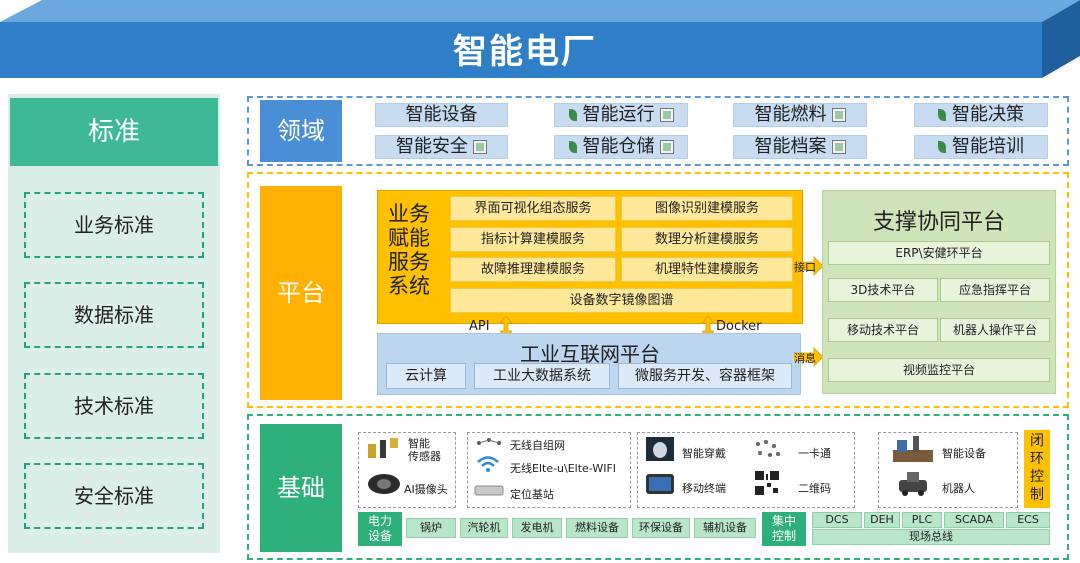 Image resolution: width=1080 pixels, height=563 pixels. Describe the element at coordinates (533, 208) in the screenshot. I see `service-cell: 界面可视化组态服务` at that location.